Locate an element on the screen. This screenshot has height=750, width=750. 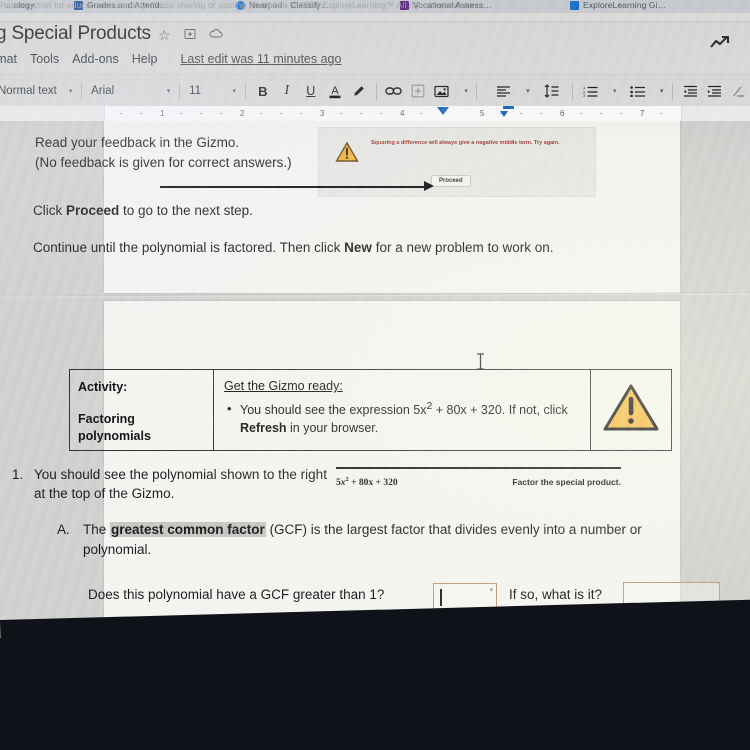
bold-button: B is located at coordinates (263, 91).